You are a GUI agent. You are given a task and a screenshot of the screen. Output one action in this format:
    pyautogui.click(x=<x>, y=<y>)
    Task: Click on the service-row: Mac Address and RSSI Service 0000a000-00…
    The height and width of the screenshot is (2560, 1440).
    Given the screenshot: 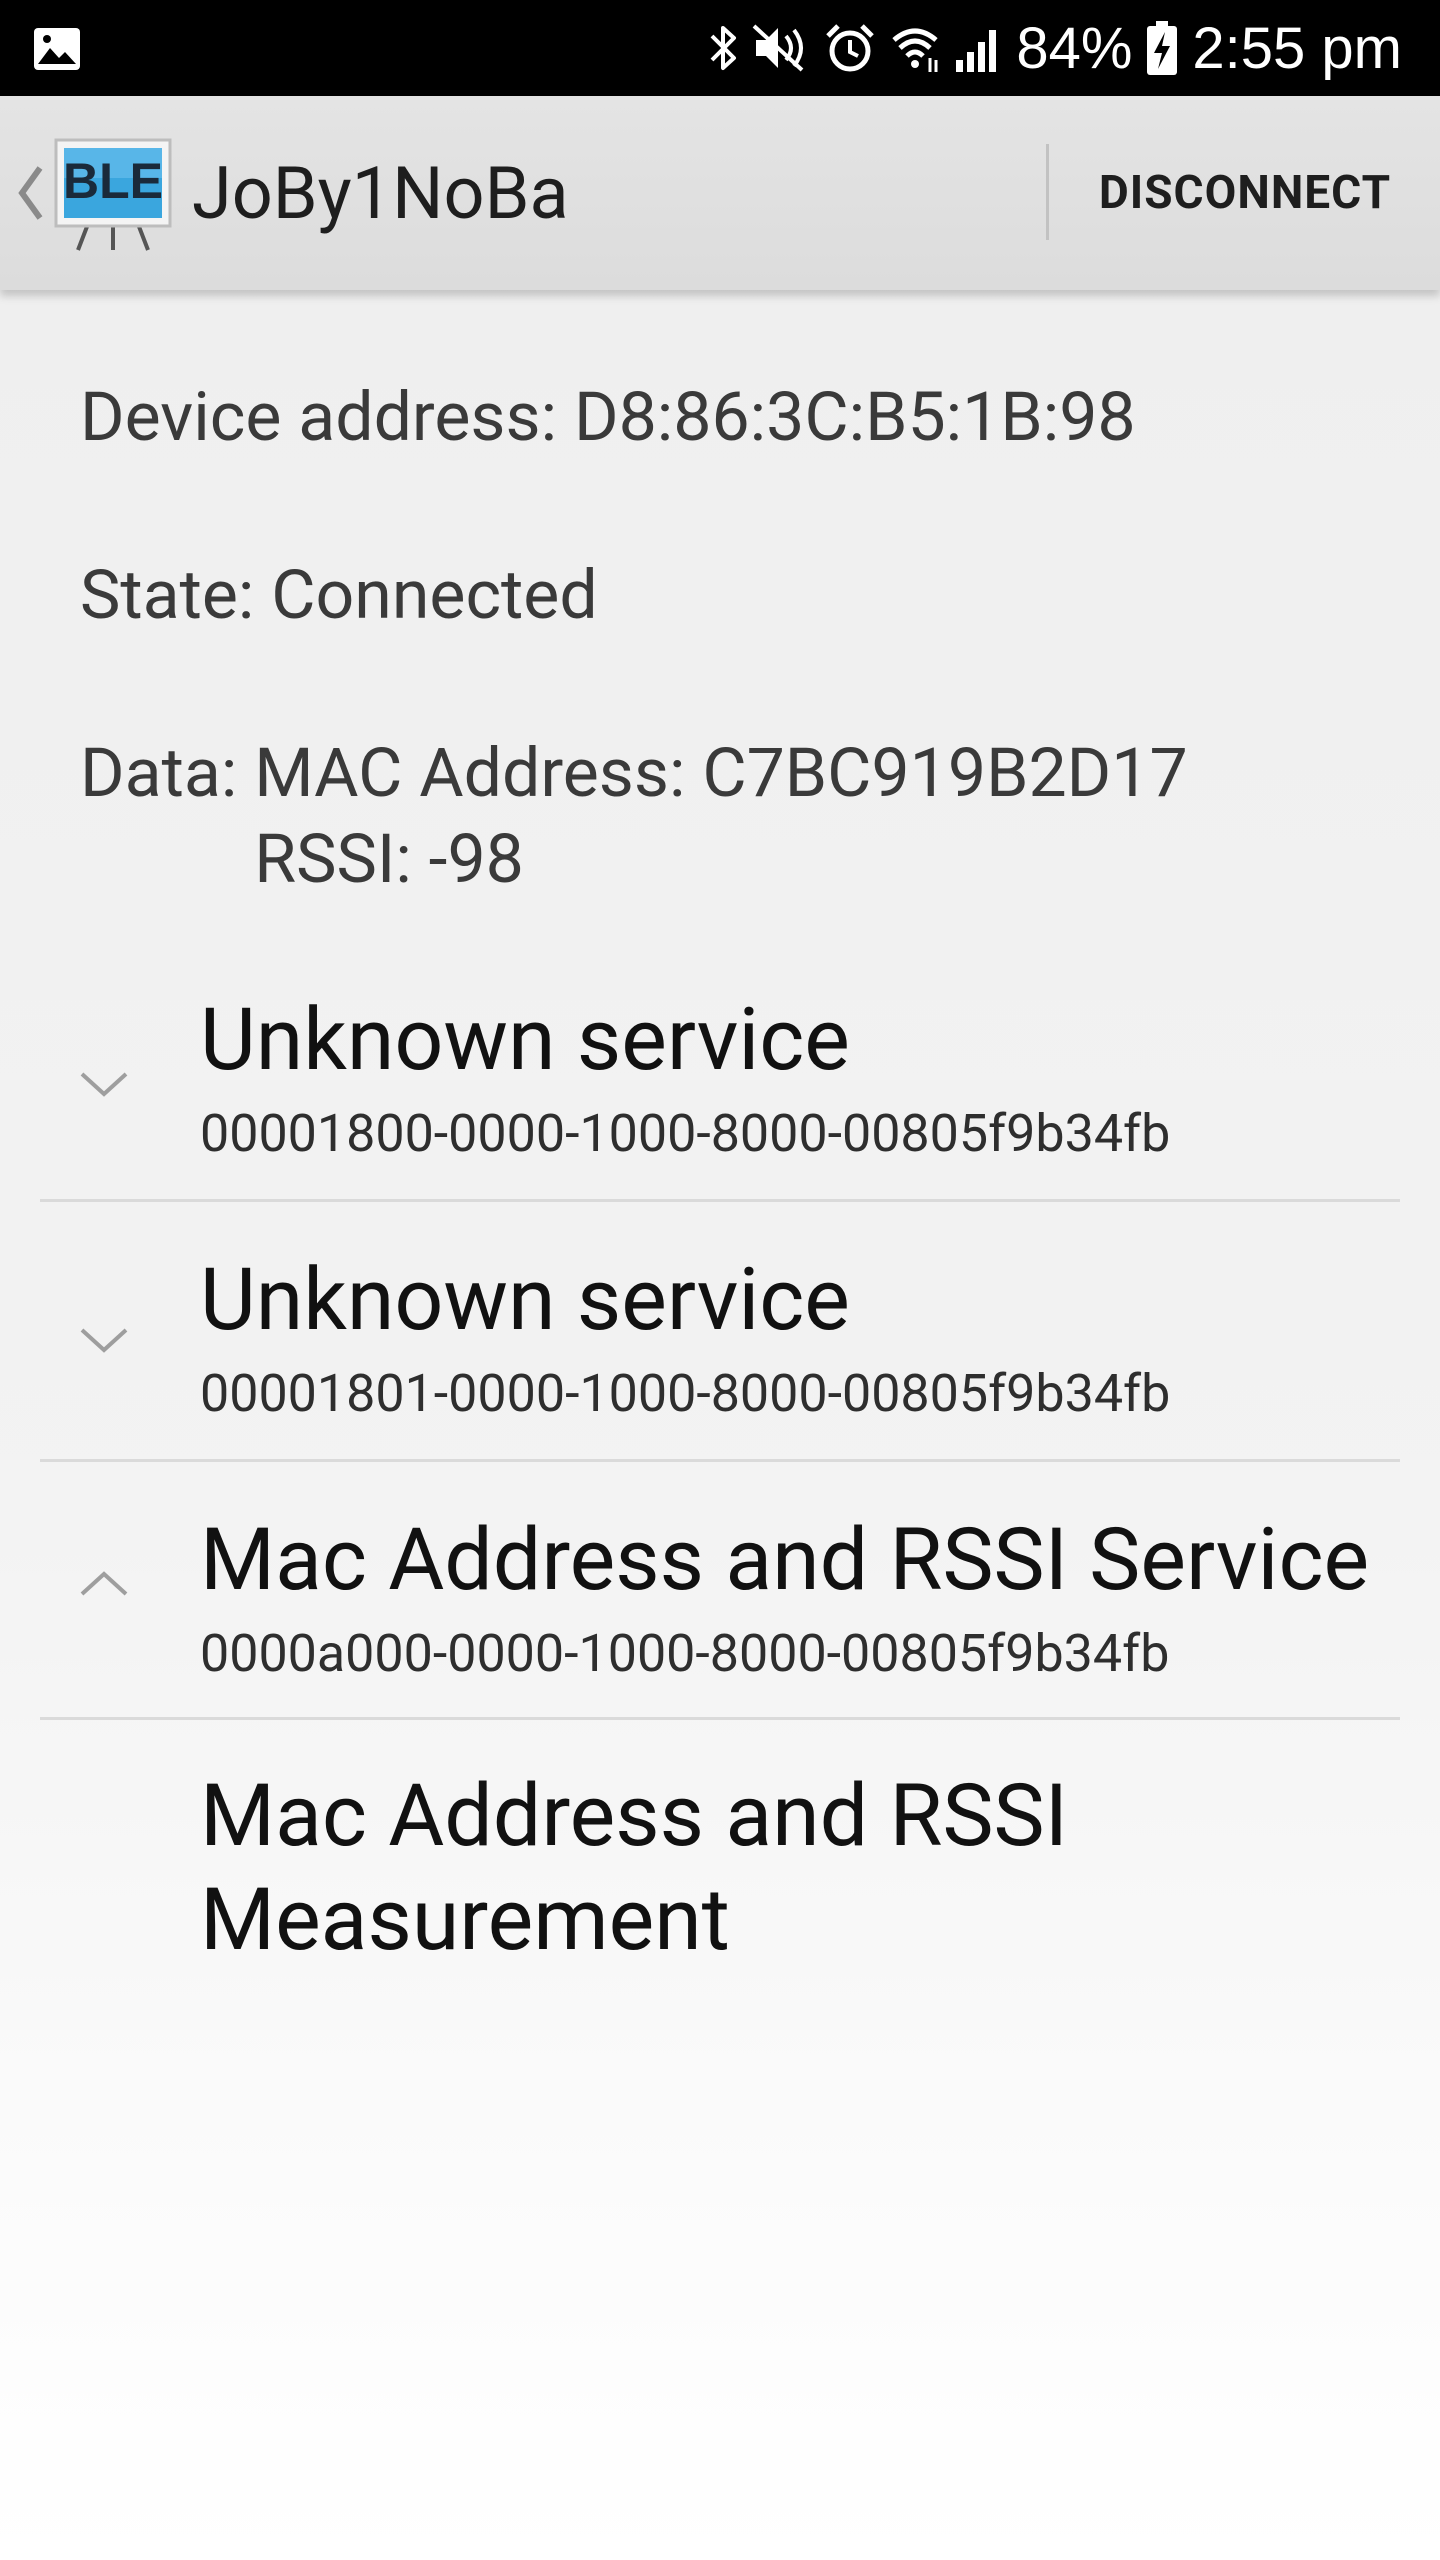 What is the action you would take?
    pyautogui.click(x=720, y=1610)
    